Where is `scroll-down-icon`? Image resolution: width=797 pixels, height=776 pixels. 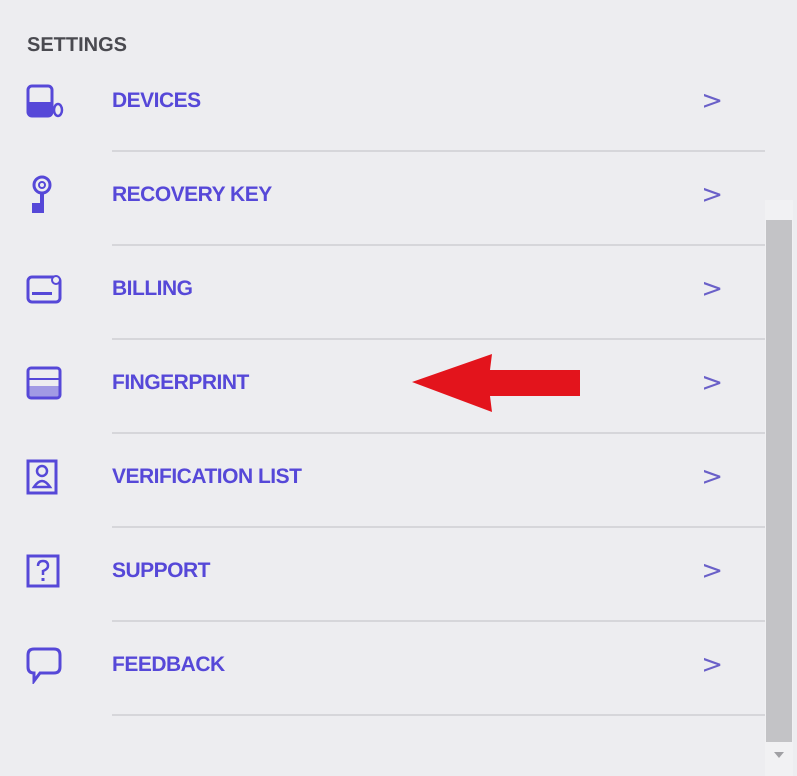
scroll-down-icon is located at coordinates (779, 755).